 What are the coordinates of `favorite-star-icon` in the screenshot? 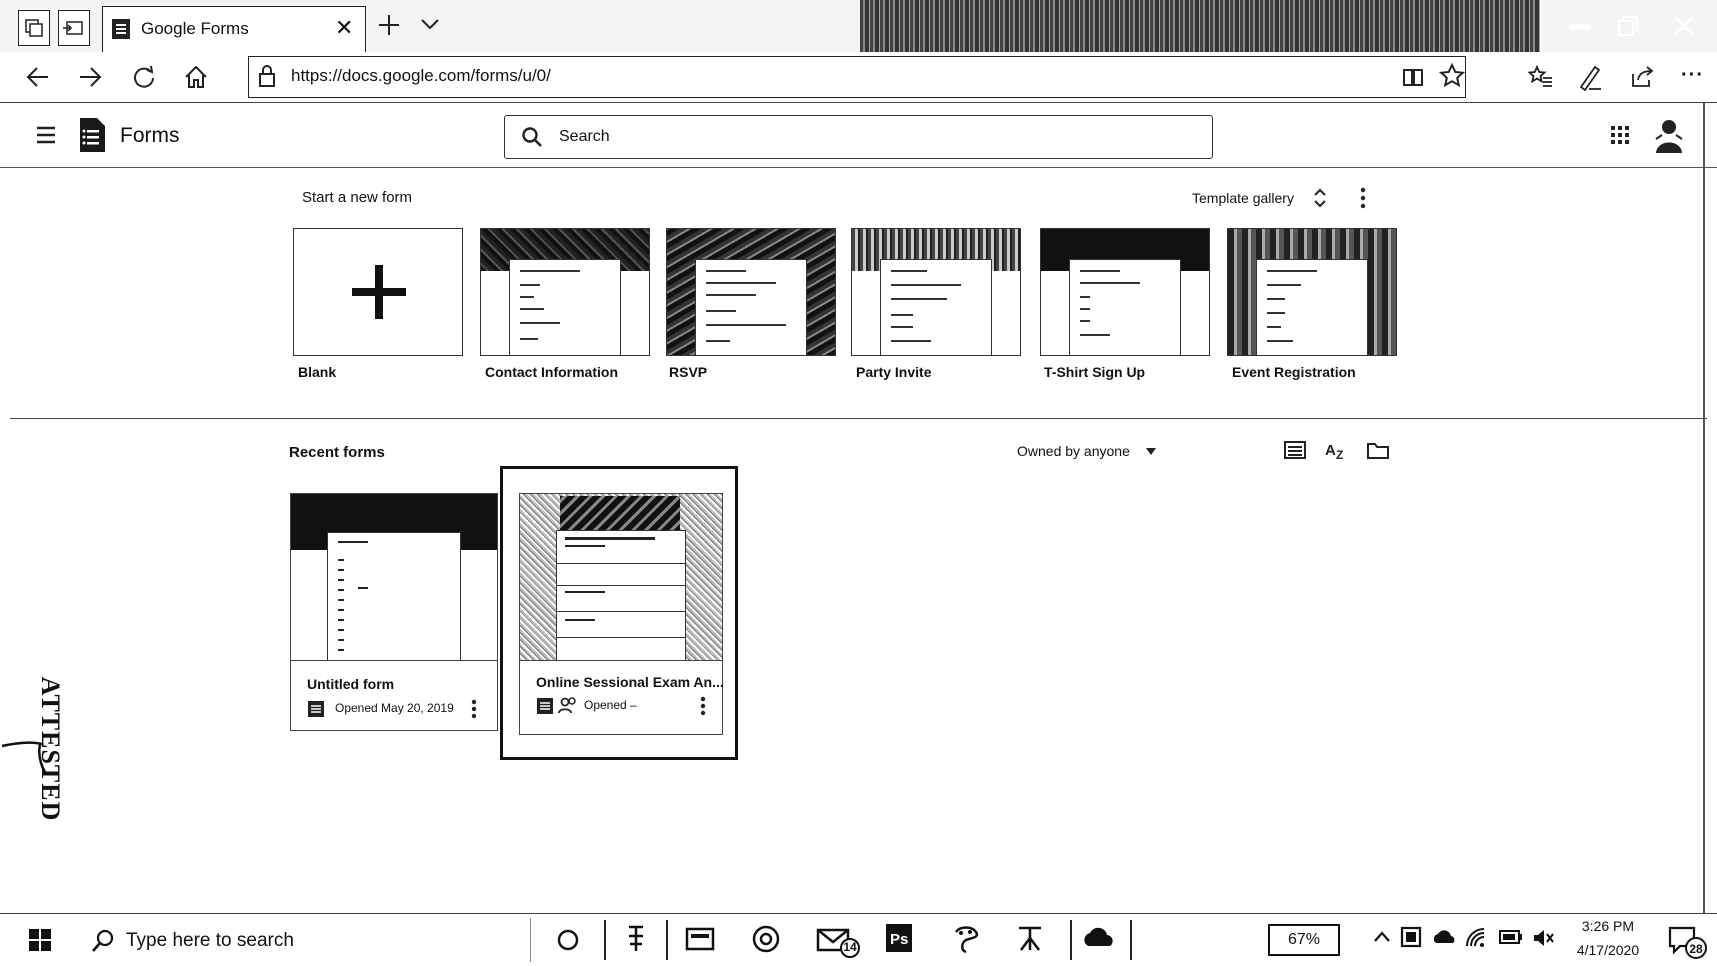 It's located at (1452, 76).